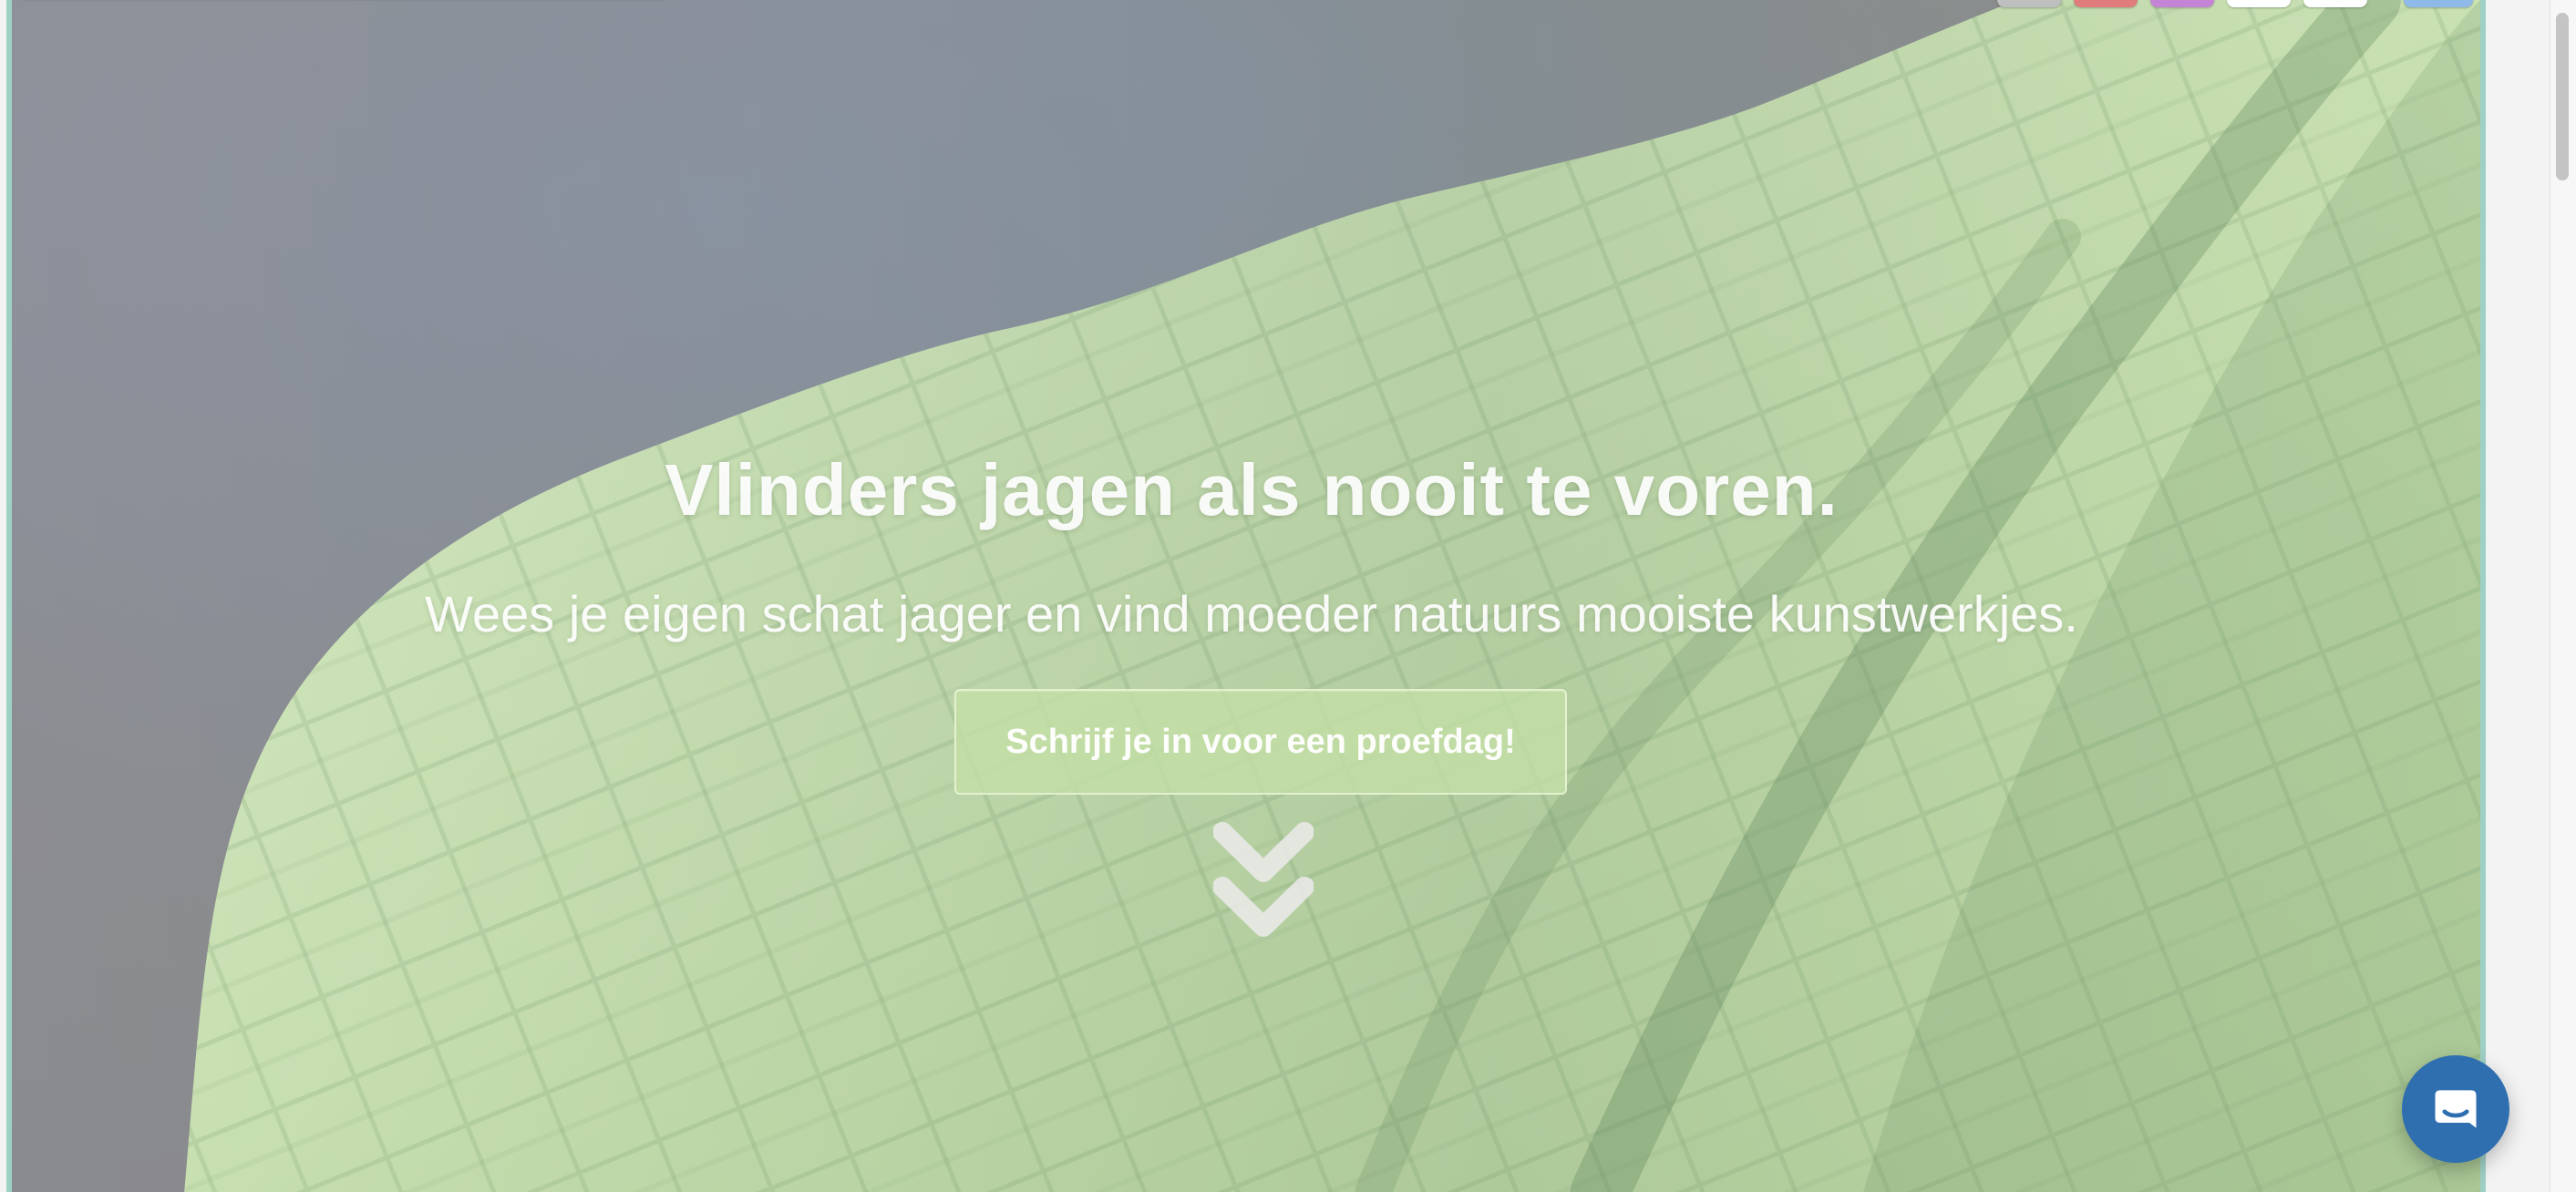  I want to click on hero-title: Vlinders jagen als nooit te voren., so click(1252, 489).